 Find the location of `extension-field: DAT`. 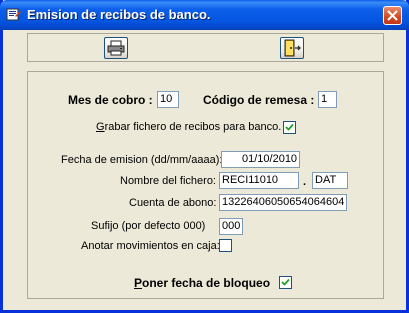

extension-field: DAT is located at coordinates (330, 180).